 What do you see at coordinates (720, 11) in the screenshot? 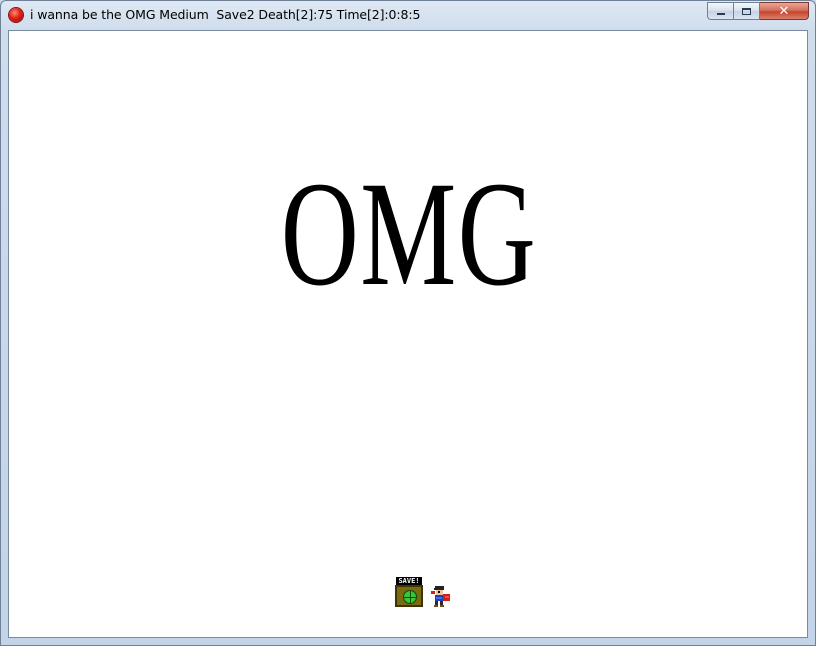
I see `minimize-button` at bounding box center [720, 11].